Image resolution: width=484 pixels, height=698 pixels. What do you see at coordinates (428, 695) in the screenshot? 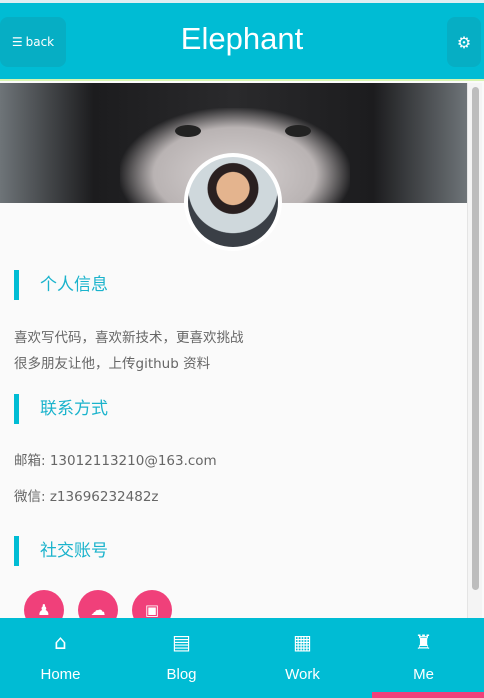
I see `active-tab-indicator` at bounding box center [428, 695].